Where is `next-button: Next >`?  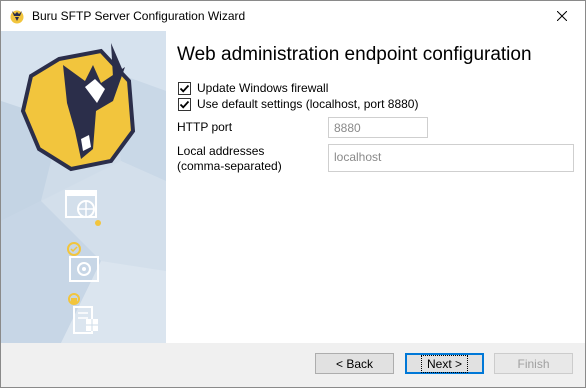 next-button: Next > is located at coordinates (444, 363).